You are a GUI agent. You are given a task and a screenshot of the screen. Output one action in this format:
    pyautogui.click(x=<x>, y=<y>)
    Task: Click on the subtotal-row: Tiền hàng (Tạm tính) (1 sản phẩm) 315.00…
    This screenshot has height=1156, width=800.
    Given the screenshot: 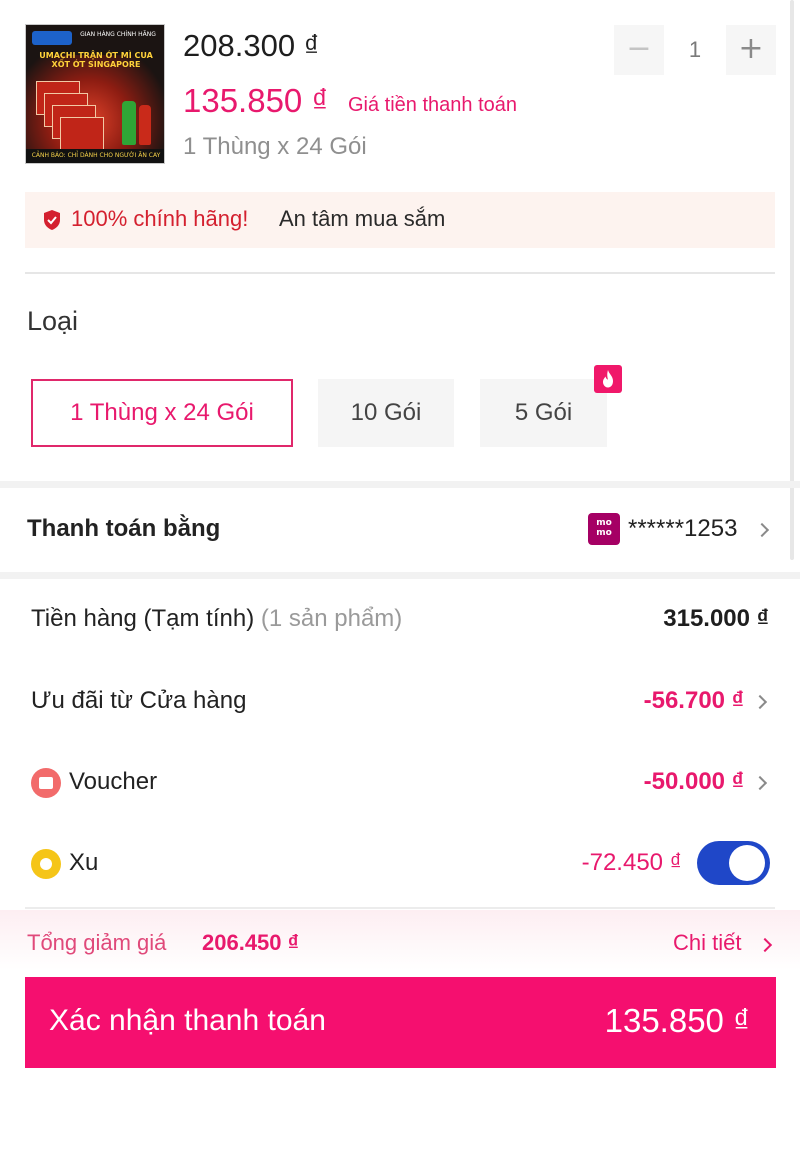 What is the action you would take?
    pyautogui.click(x=400, y=620)
    